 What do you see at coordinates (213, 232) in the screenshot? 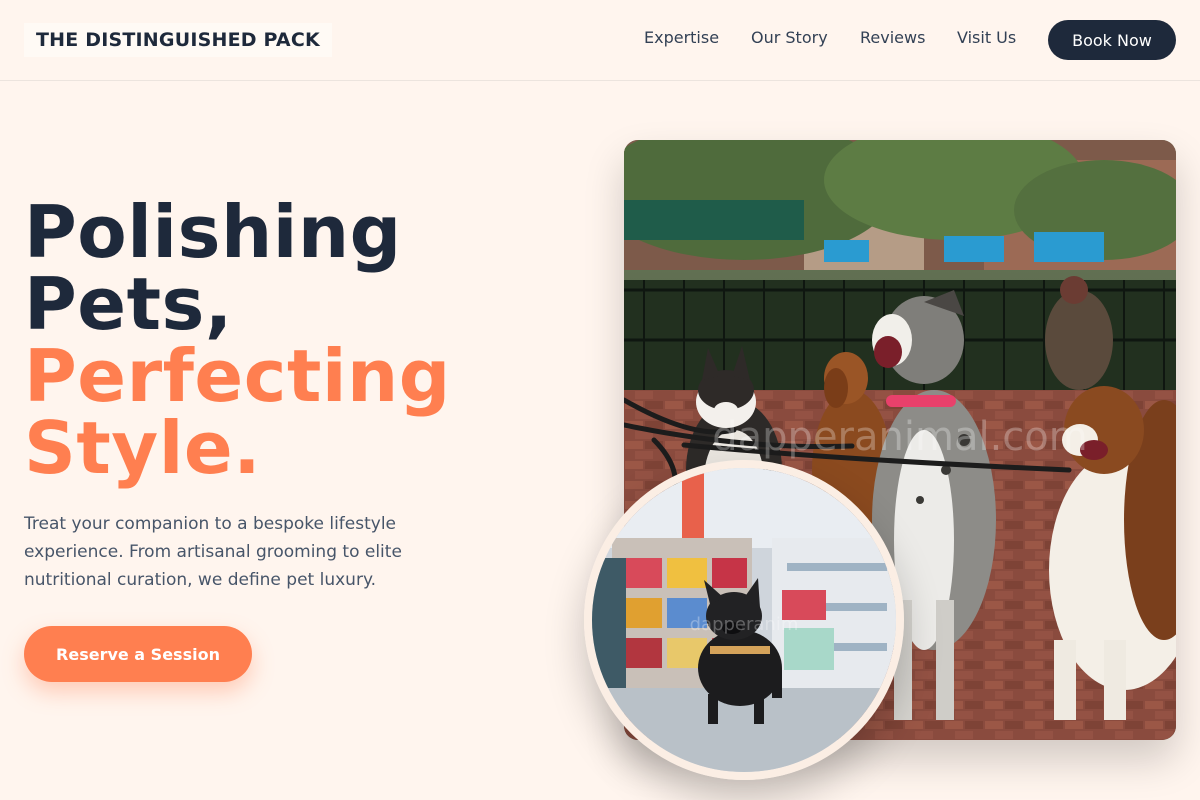
I see `headline-line-1: Polishing` at bounding box center [213, 232].